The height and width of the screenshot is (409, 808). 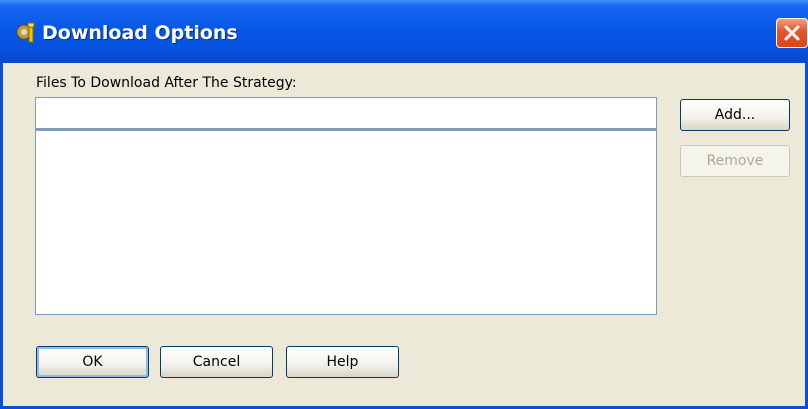 I want to click on close-icon, so click(x=792, y=33).